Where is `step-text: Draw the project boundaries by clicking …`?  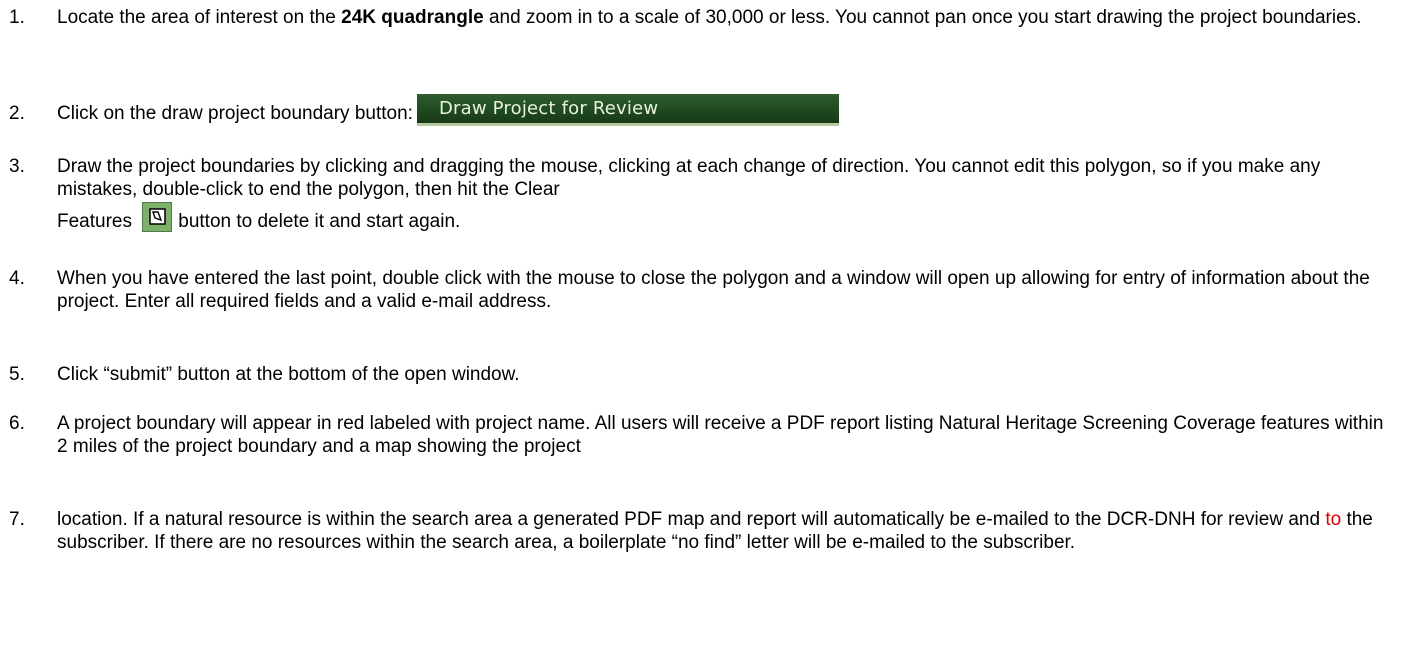
step-text: Draw the project boundaries by clicking … is located at coordinates (689, 178).